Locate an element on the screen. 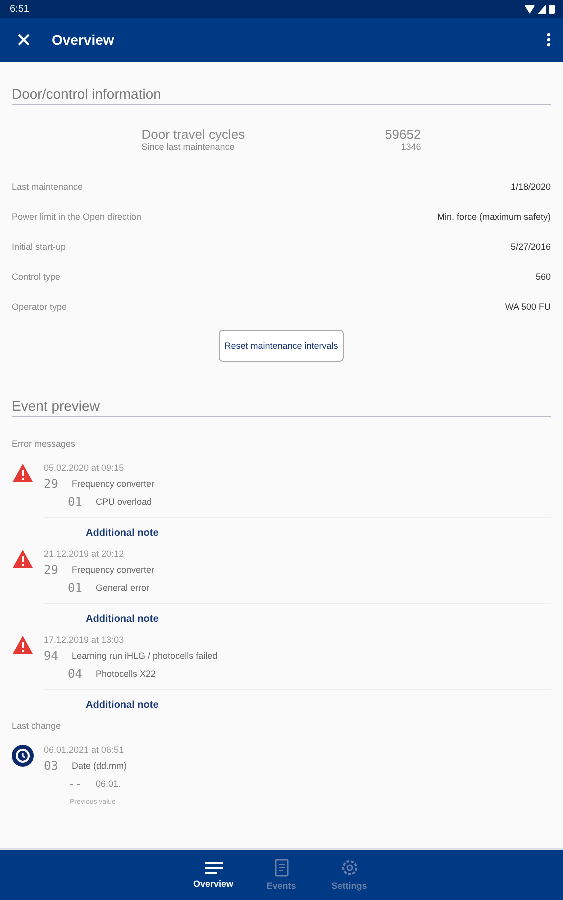 The image size is (563, 900). nav-tab: Overview is located at coordinates (213, 875).